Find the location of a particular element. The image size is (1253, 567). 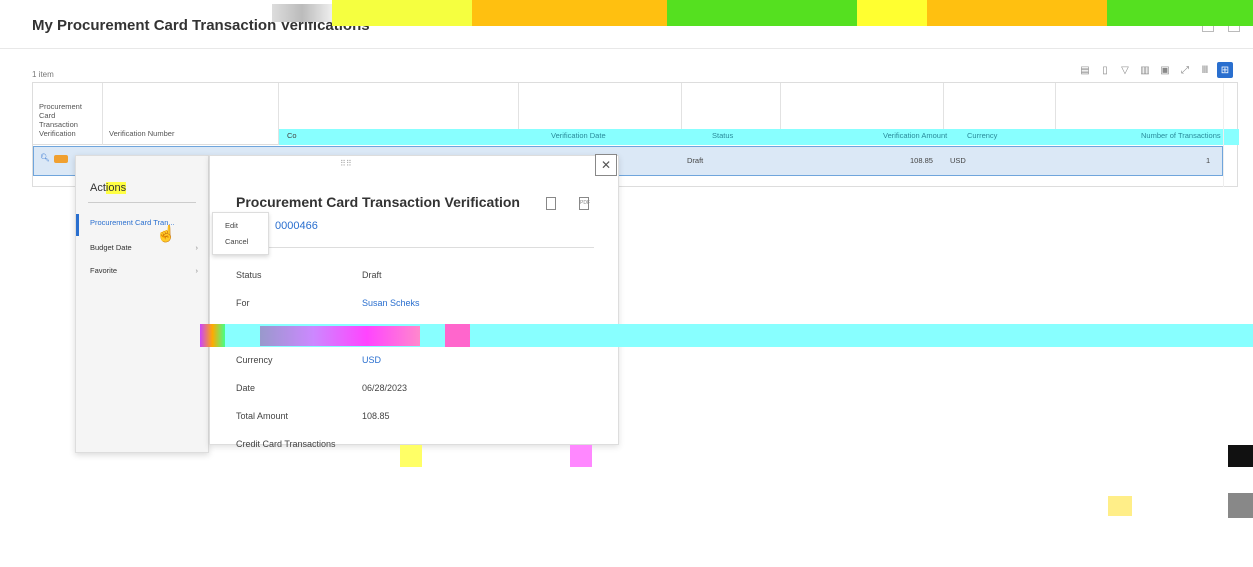

date-label: Date is located at coordinates (246, 388).